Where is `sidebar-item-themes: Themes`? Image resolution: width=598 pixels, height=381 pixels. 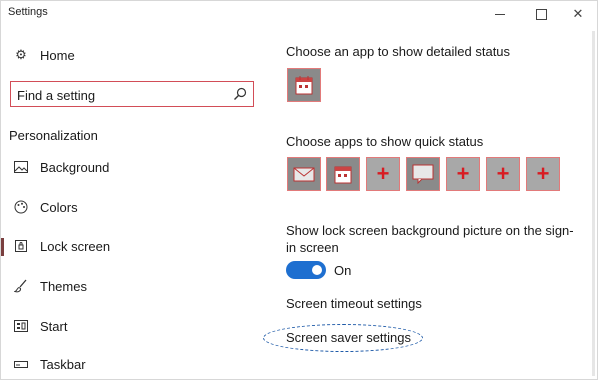 sidebar-item-themes: Themes is located at coordinates (131, 286).